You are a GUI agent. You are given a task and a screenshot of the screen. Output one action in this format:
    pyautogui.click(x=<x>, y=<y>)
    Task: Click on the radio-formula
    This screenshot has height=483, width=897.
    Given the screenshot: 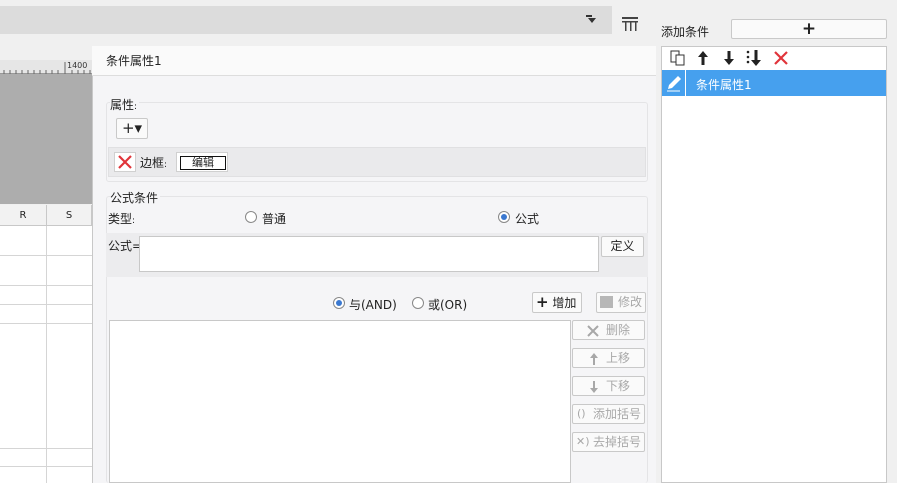 What is the action you would take?
    pyautogui.click(x=504, y=217)
    